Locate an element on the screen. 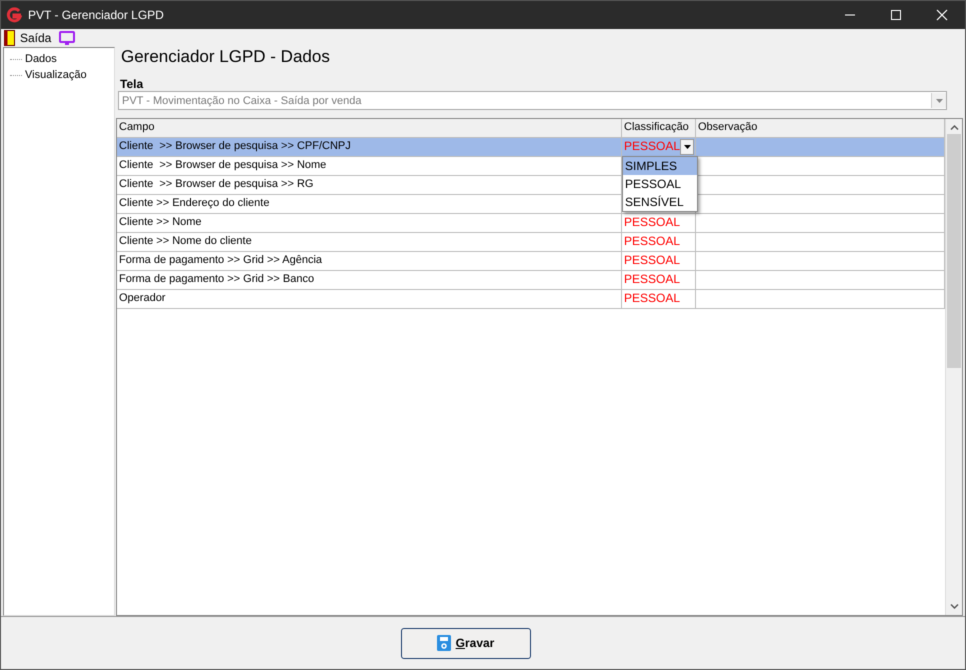  scroll-down-icon is located at coordinates (954, 606).